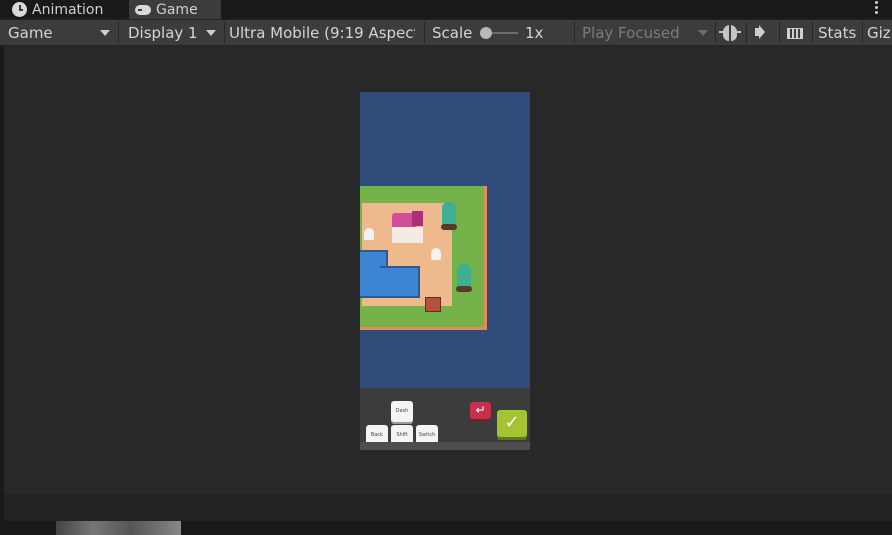 The width and height of the screenshot is (892, 535). Describe the element at coordinates (452, 33) in the screenshot. I see `scale-label: Scale` at that location.